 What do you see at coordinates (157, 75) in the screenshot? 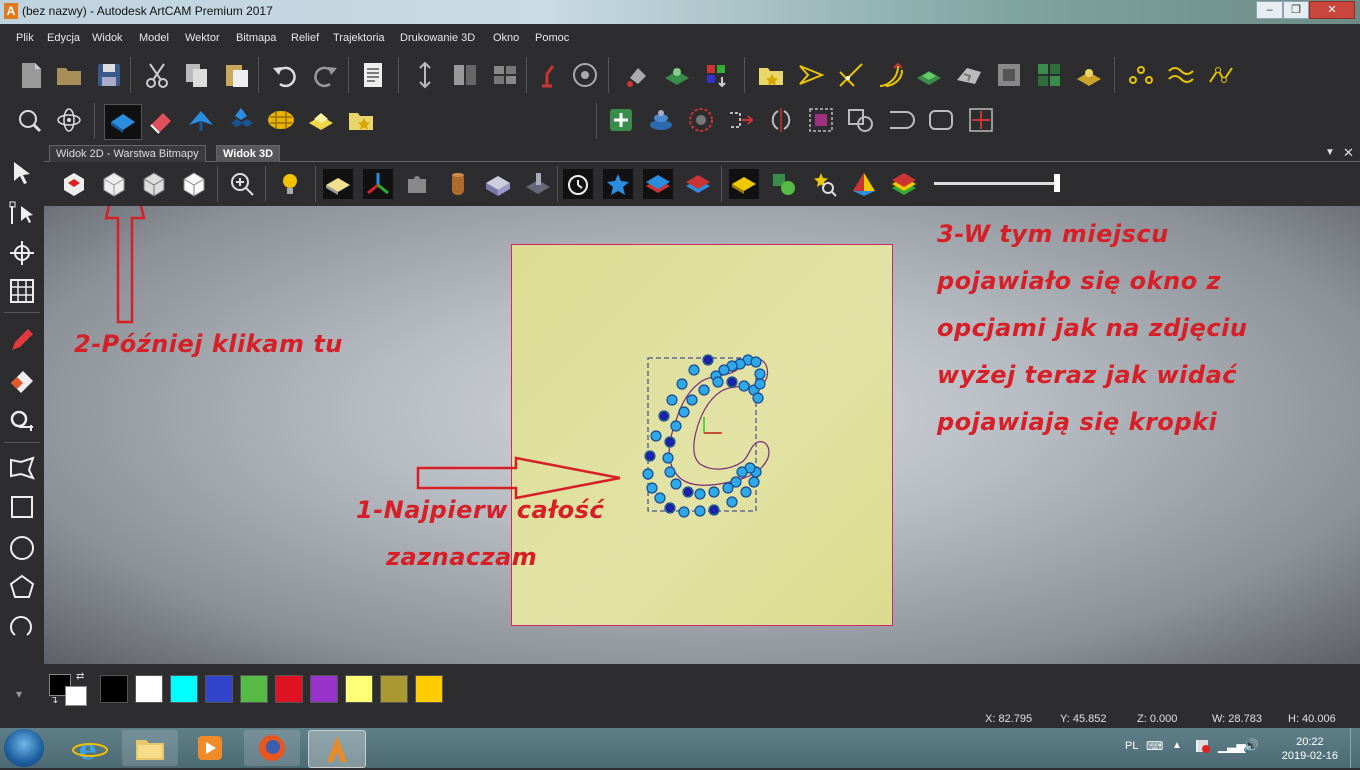
I see `cut-icon` at bounding box center [157, 75].